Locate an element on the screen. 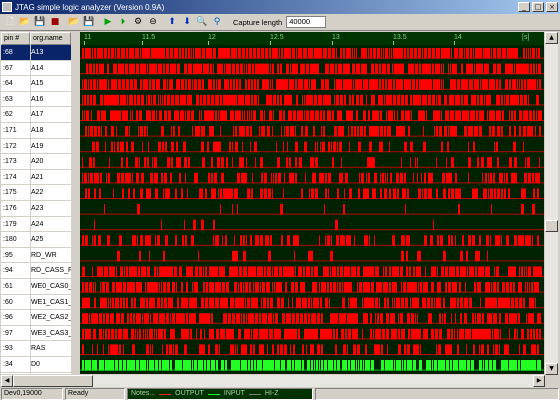  signal-name: A24 is located at coordinates (37, 224).